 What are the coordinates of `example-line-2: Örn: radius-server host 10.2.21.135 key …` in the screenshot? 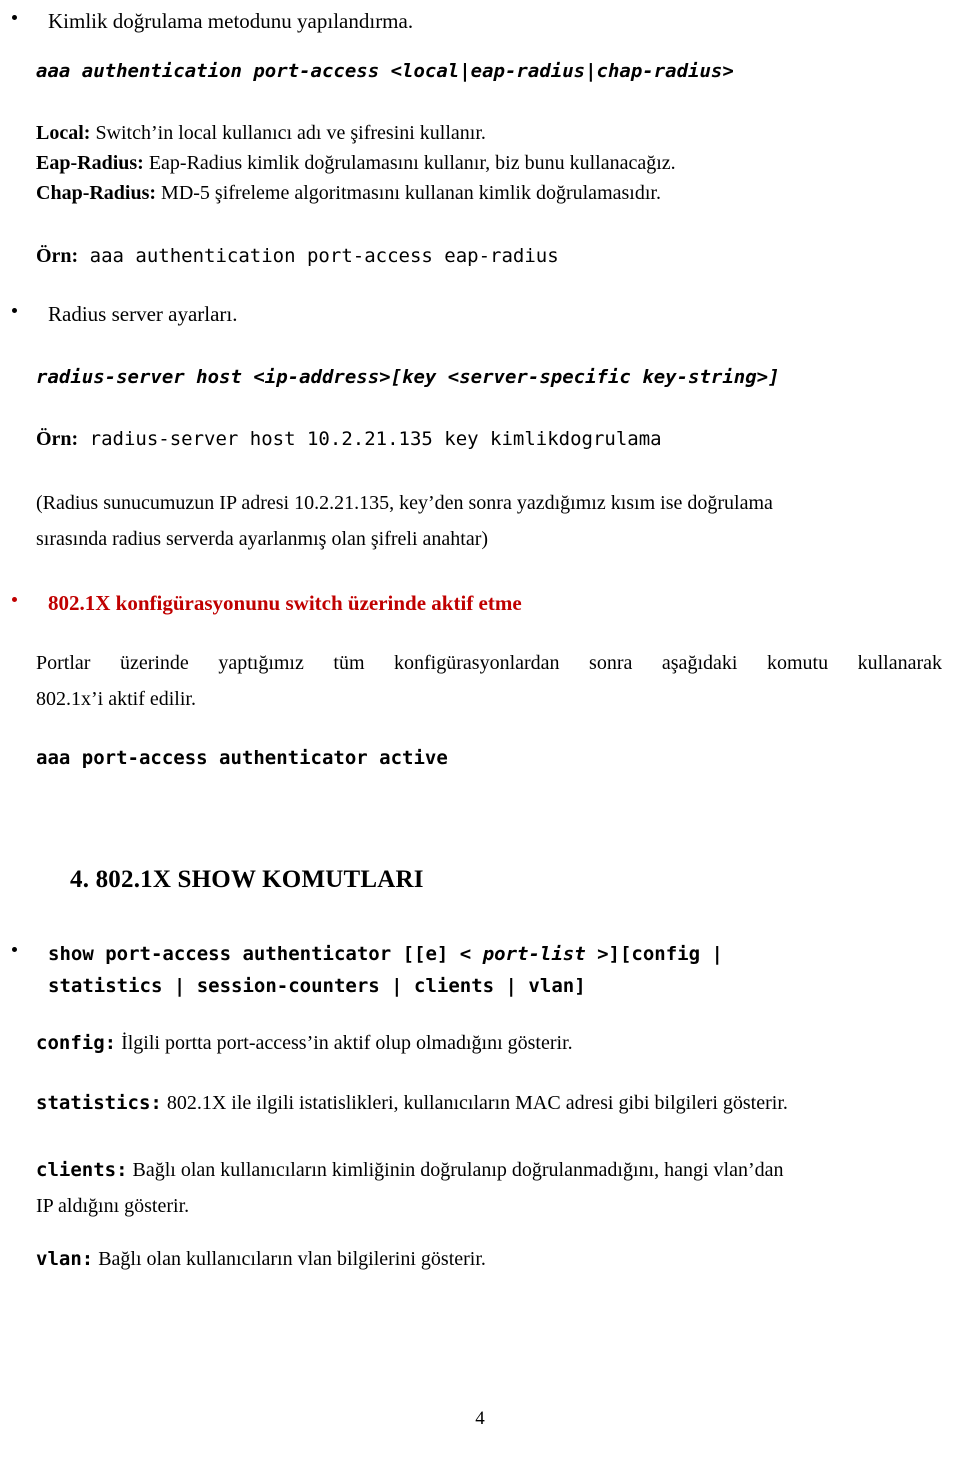 It's located at (486, 439).